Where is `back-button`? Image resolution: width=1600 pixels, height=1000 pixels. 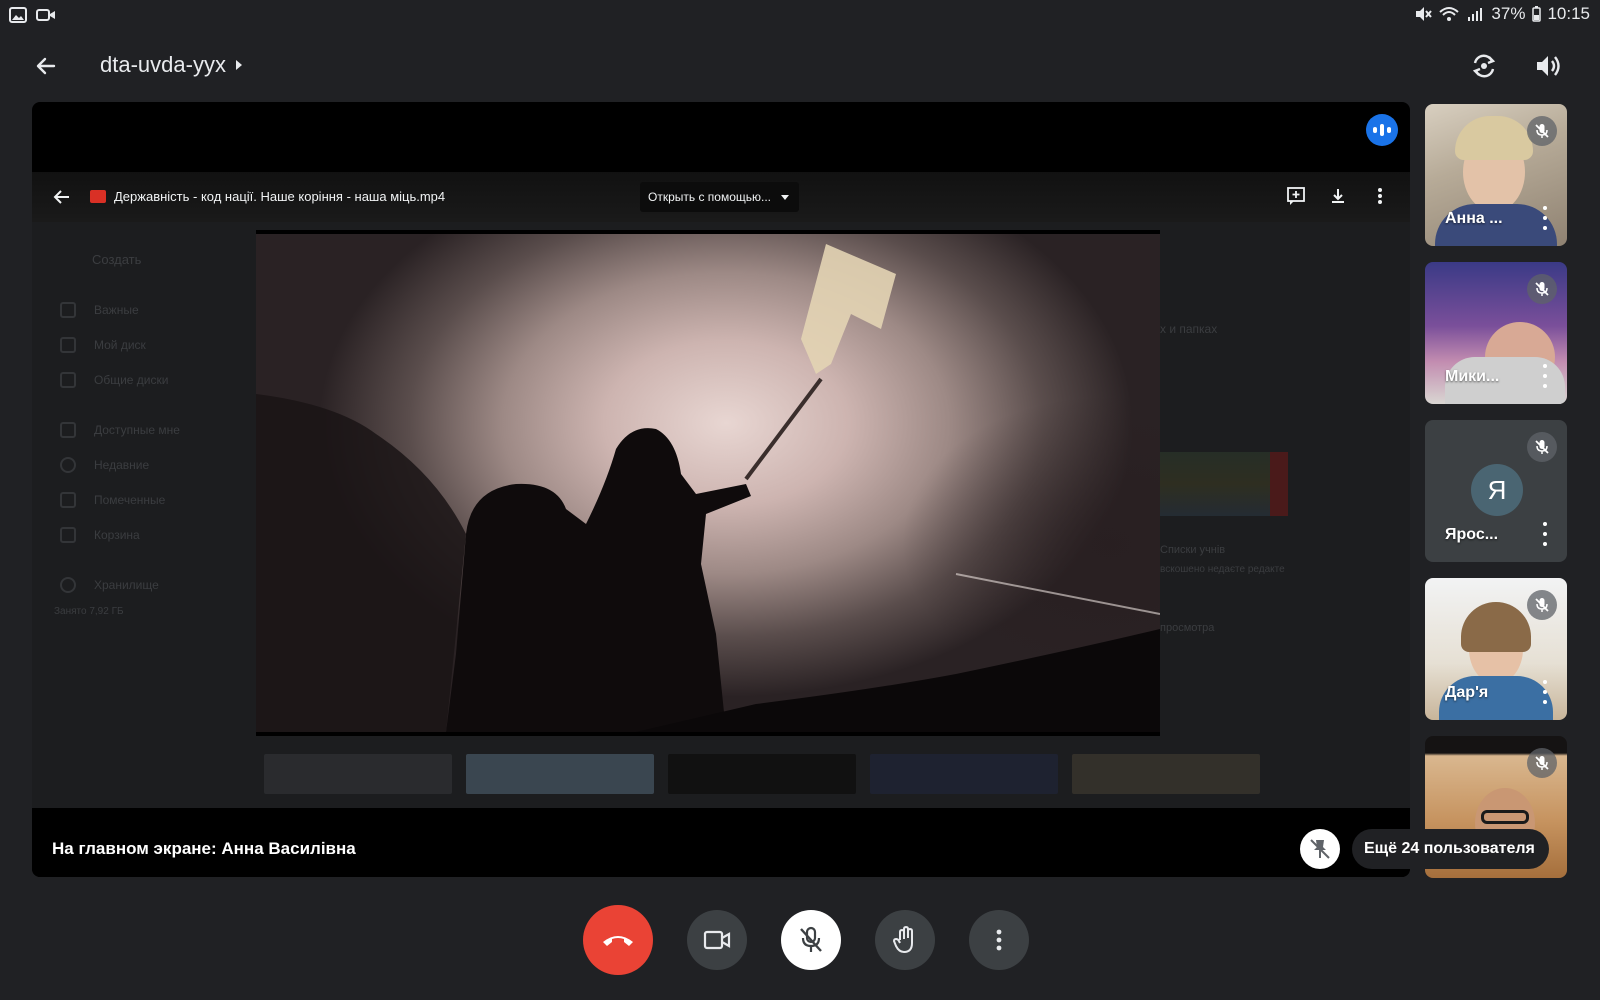 back-button is located at coordinates (46, 66).